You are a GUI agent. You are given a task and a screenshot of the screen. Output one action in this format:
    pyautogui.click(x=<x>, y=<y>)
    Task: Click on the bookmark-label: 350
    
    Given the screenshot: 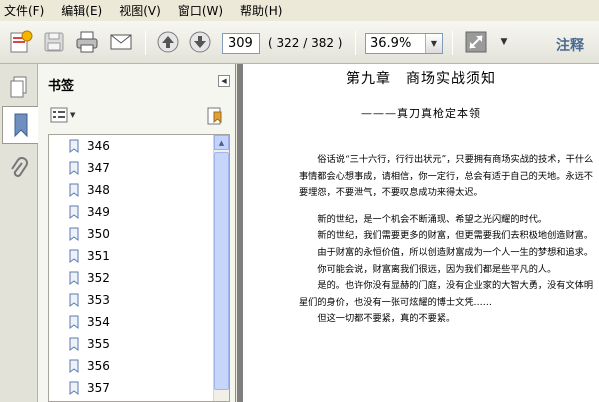 What is the action you would take?
    pyautogui.click(x=98, y=234)
    